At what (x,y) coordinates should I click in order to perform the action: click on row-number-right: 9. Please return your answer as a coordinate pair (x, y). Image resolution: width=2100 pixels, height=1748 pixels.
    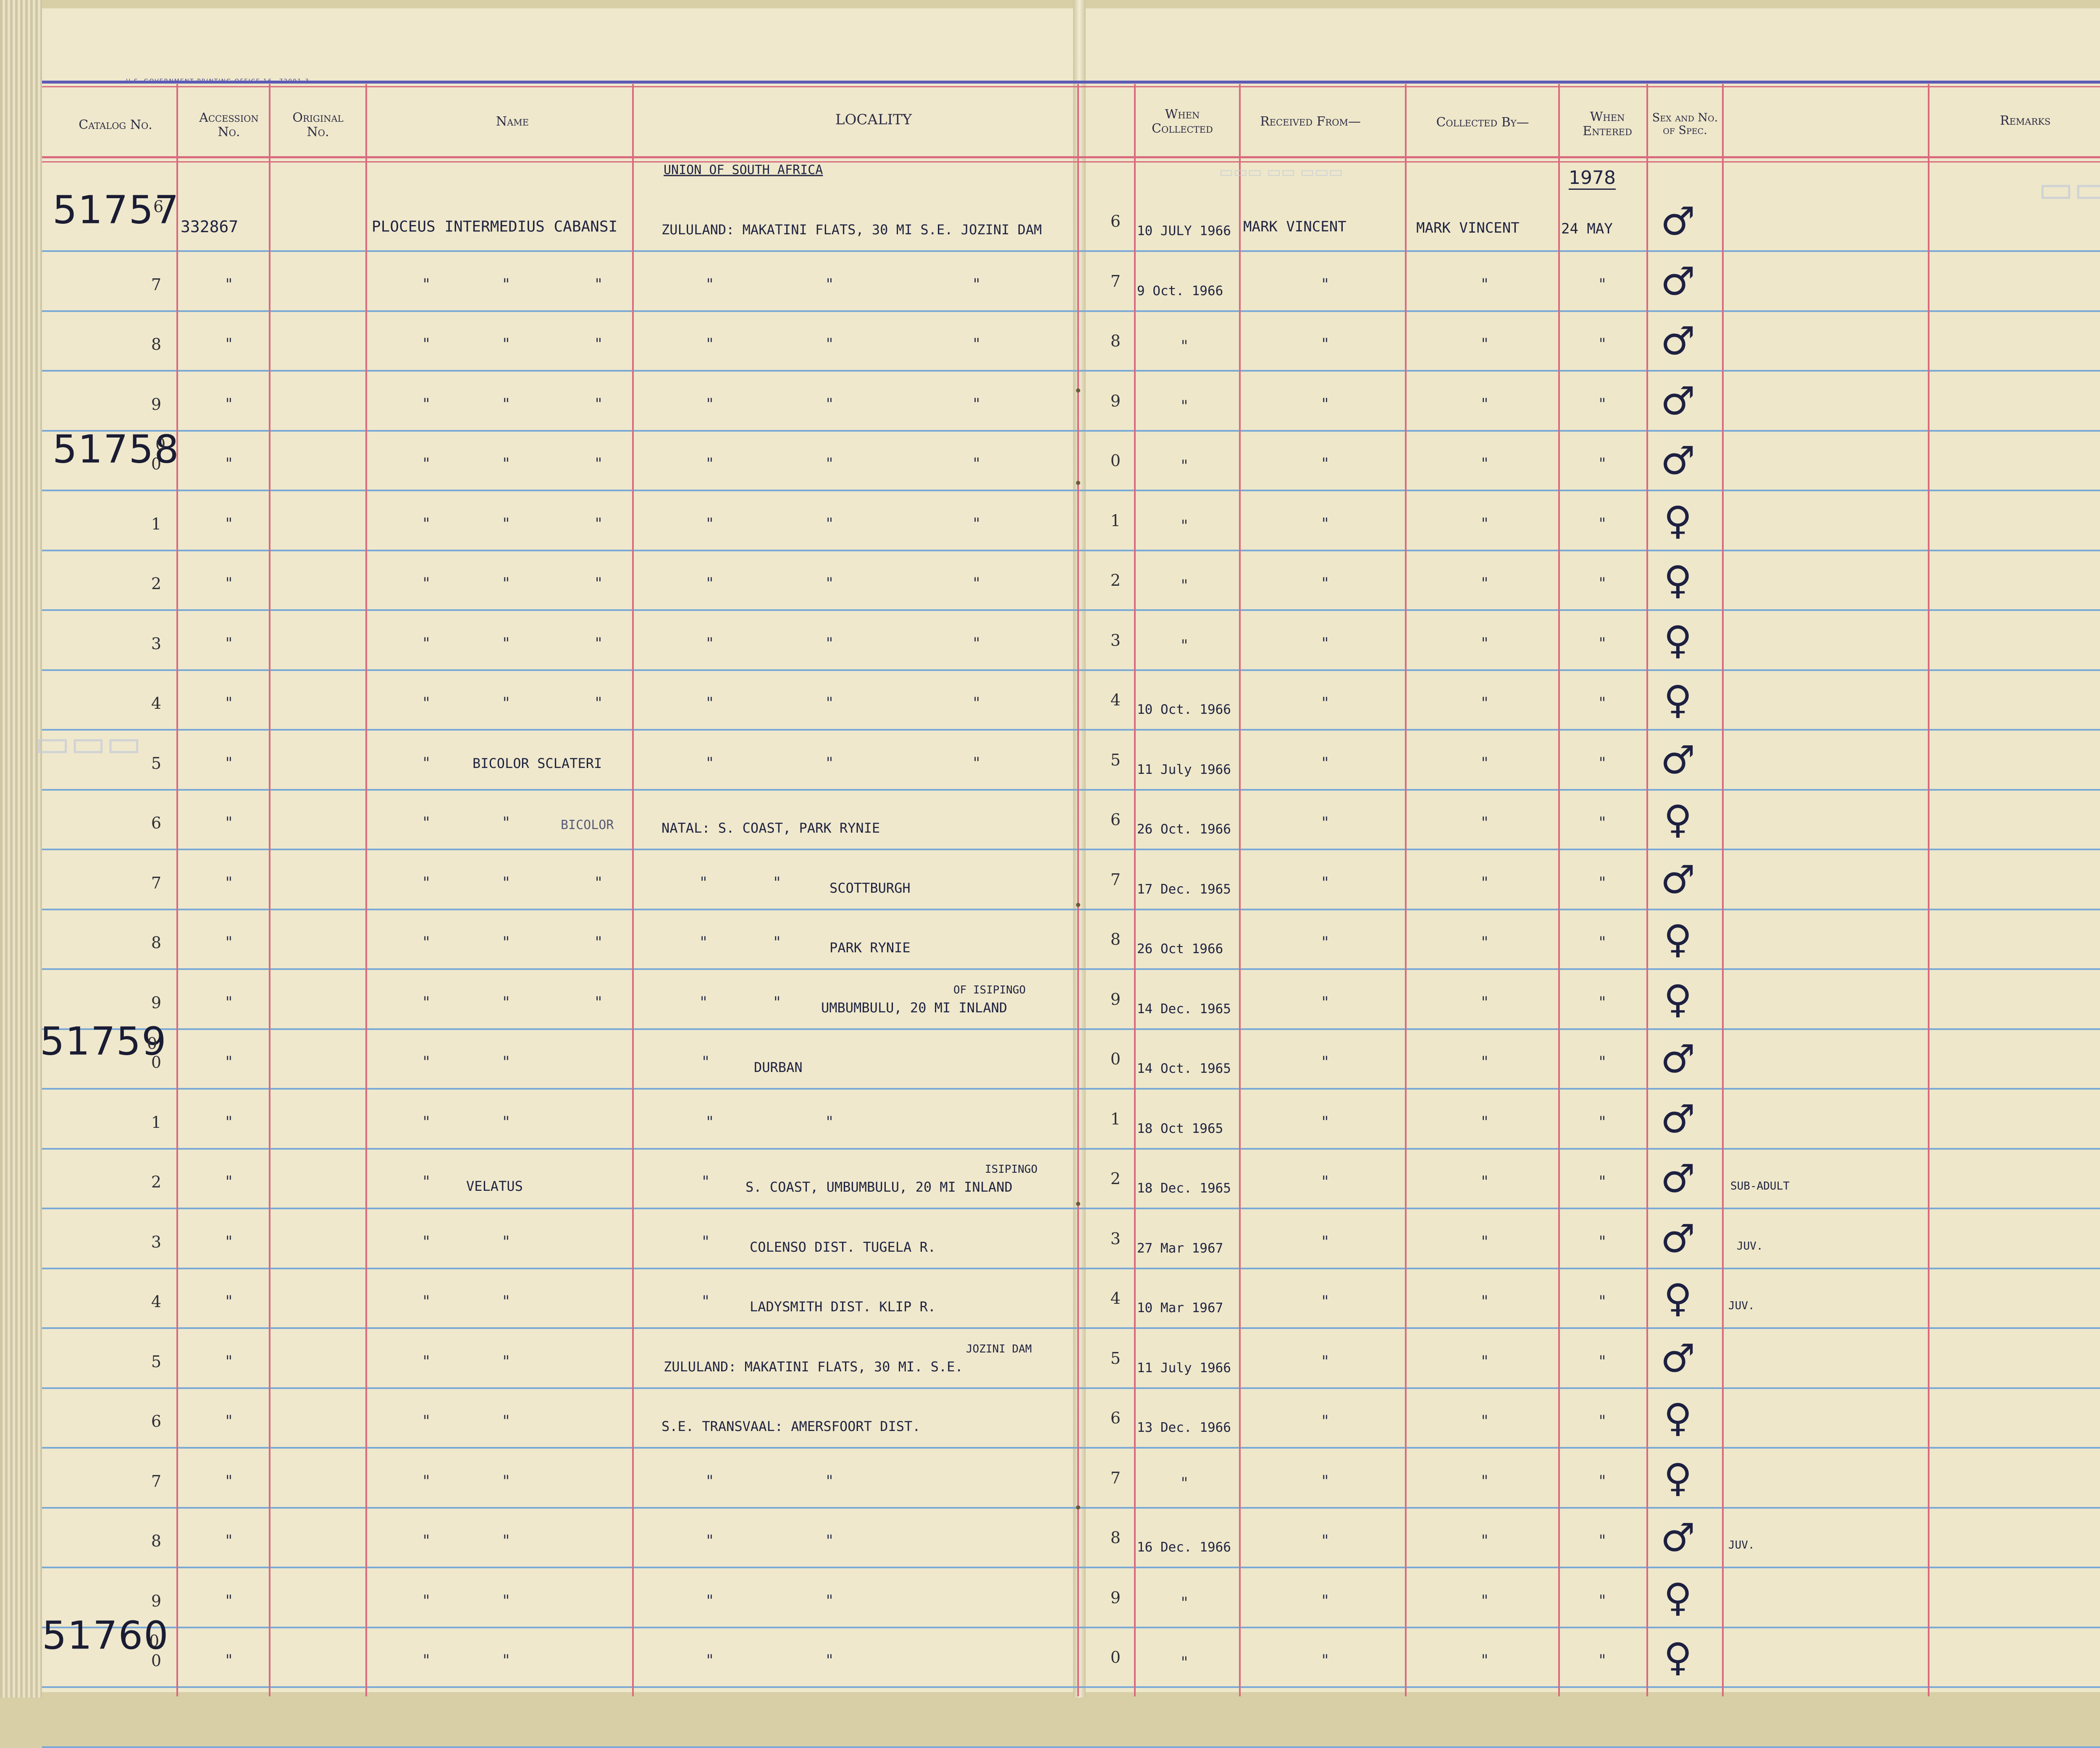
    Looking at the image, I should click on (1115, 1000).